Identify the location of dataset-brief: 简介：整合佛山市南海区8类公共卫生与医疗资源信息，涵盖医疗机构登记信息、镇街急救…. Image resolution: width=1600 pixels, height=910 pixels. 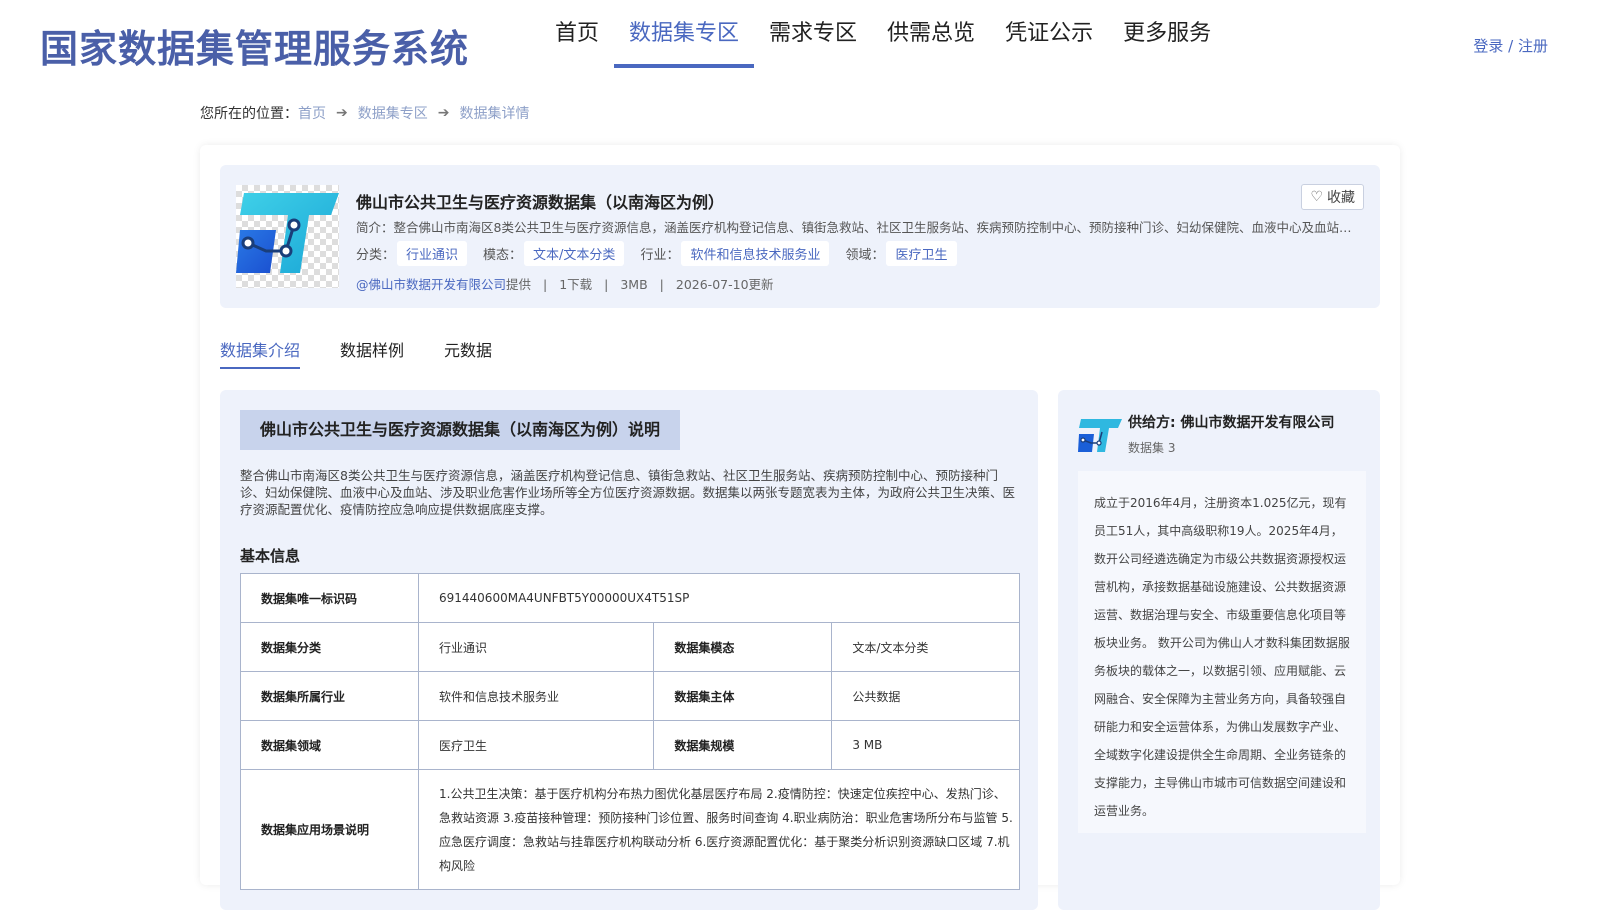
(856, 227).